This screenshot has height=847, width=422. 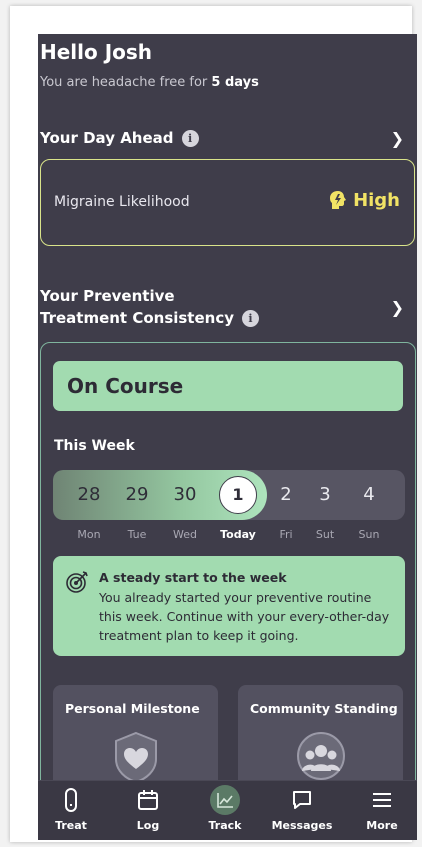 What do you see at coordinates (150, 307) in the screenshot?
I see `preventive-header: Your Preventive Treatment Consistency i` at bounding box center [150, 307].